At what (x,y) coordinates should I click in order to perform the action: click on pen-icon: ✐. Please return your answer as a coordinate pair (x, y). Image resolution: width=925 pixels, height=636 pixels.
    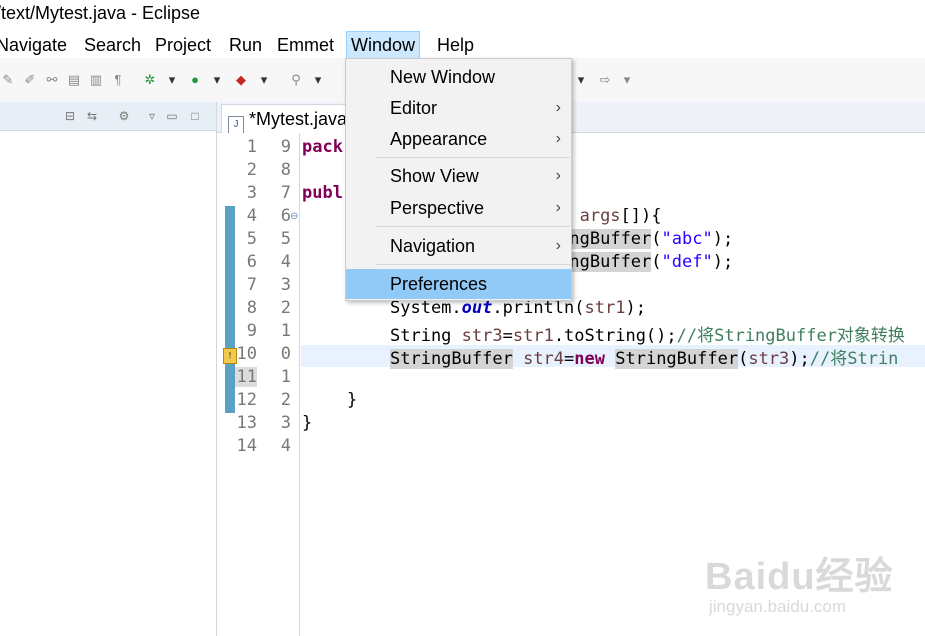
    Looking at the image, I should click on (30, 80).